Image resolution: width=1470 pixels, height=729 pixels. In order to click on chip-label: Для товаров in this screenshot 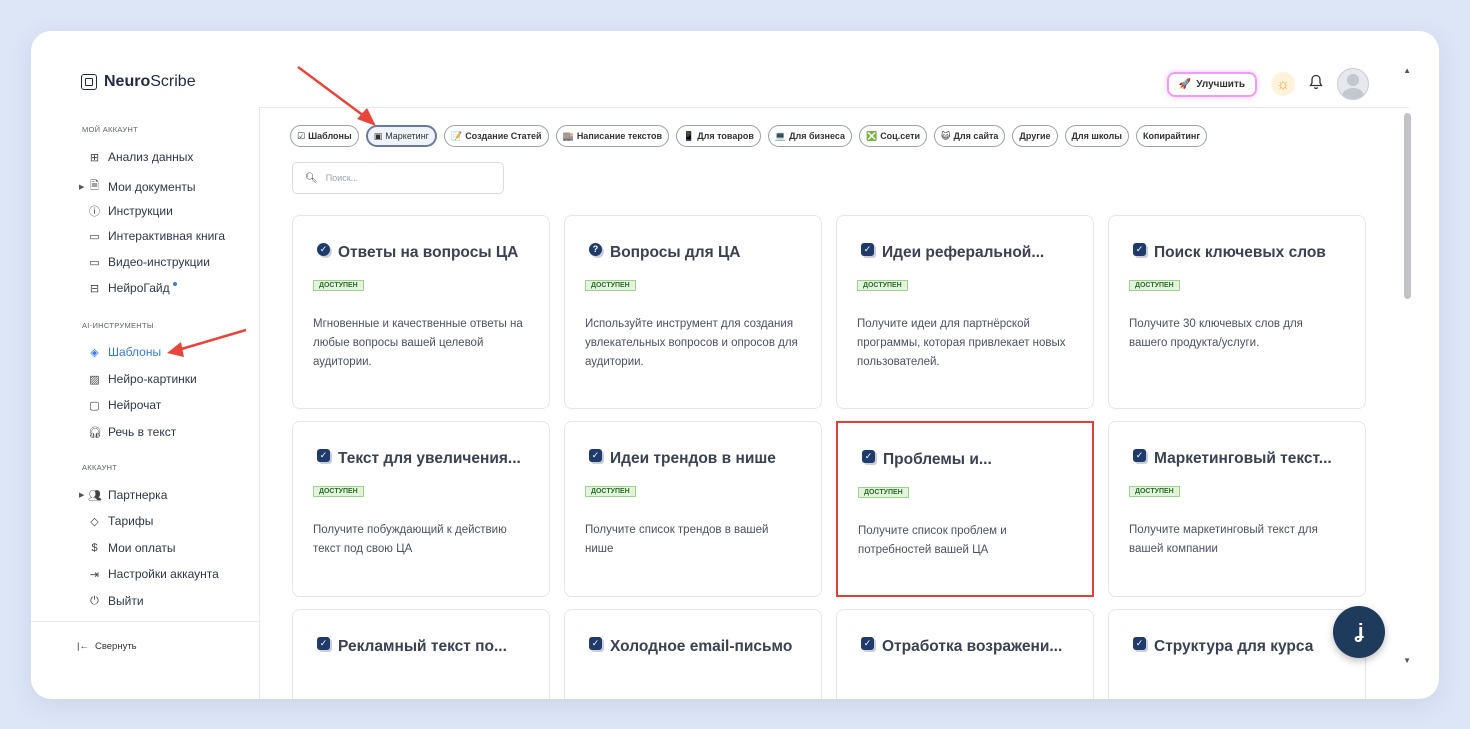, I will do `click(725, 136)`.